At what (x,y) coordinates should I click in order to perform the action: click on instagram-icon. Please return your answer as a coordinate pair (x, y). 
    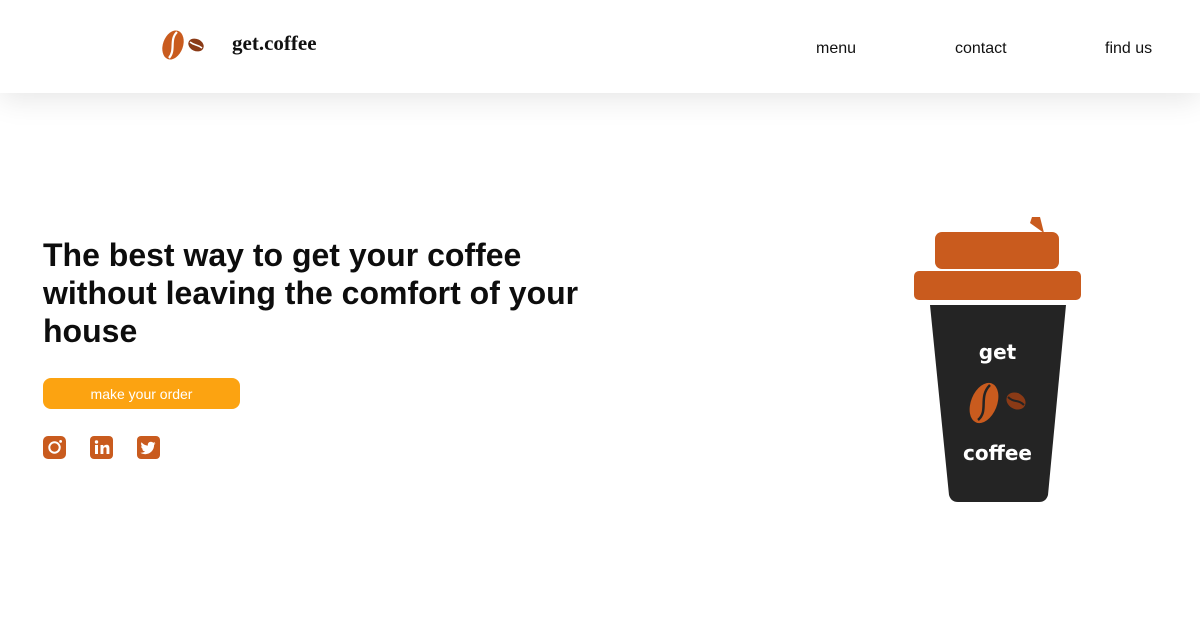
    Looking at the image, I should click on (54, 447).